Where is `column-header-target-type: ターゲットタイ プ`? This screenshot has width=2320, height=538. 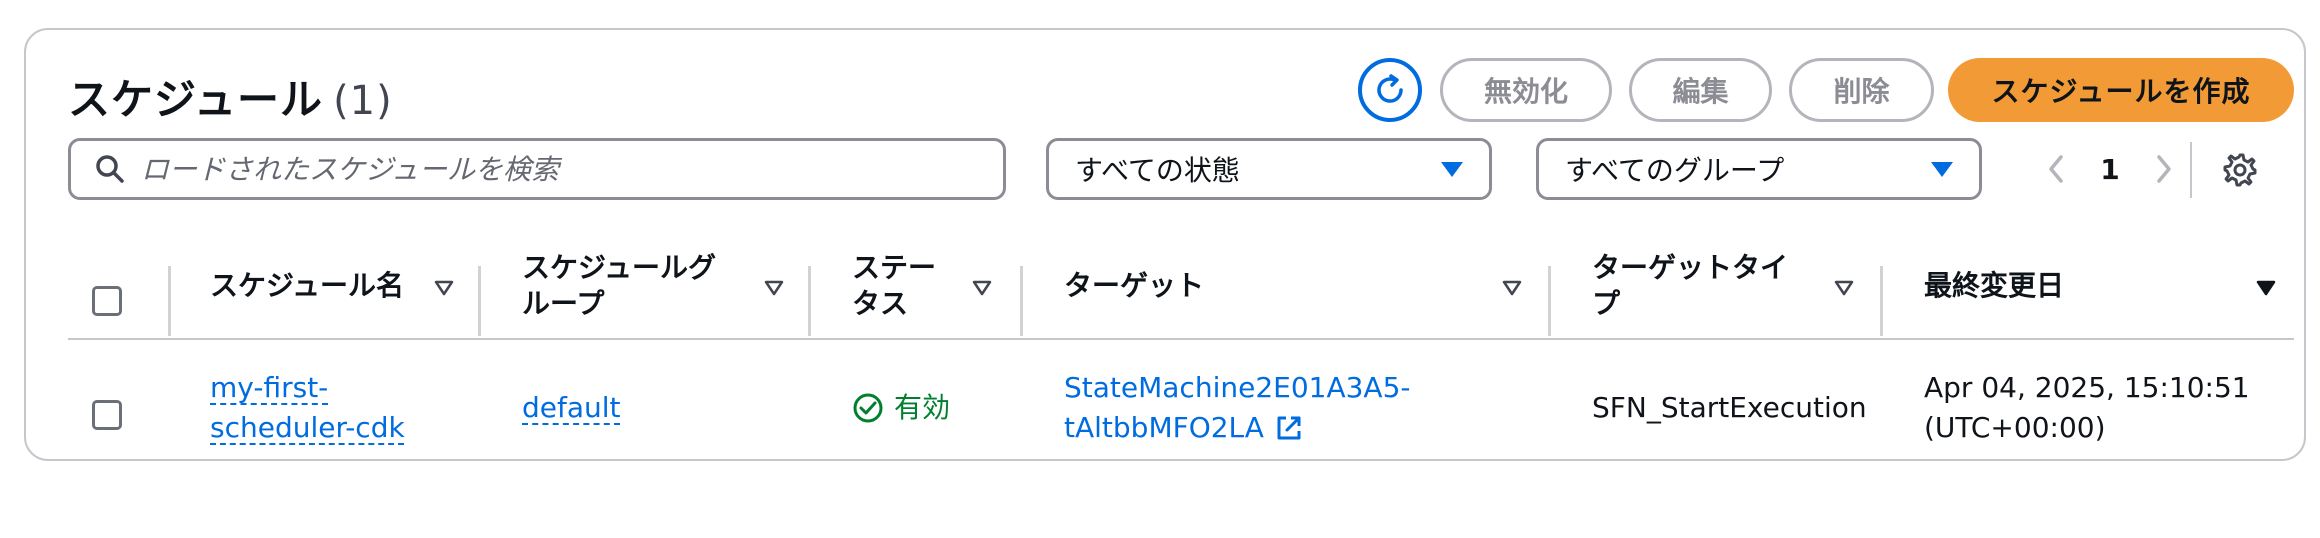 column-header-target-type: ターゲットタイ プ is located at coordinates (1690, 286).